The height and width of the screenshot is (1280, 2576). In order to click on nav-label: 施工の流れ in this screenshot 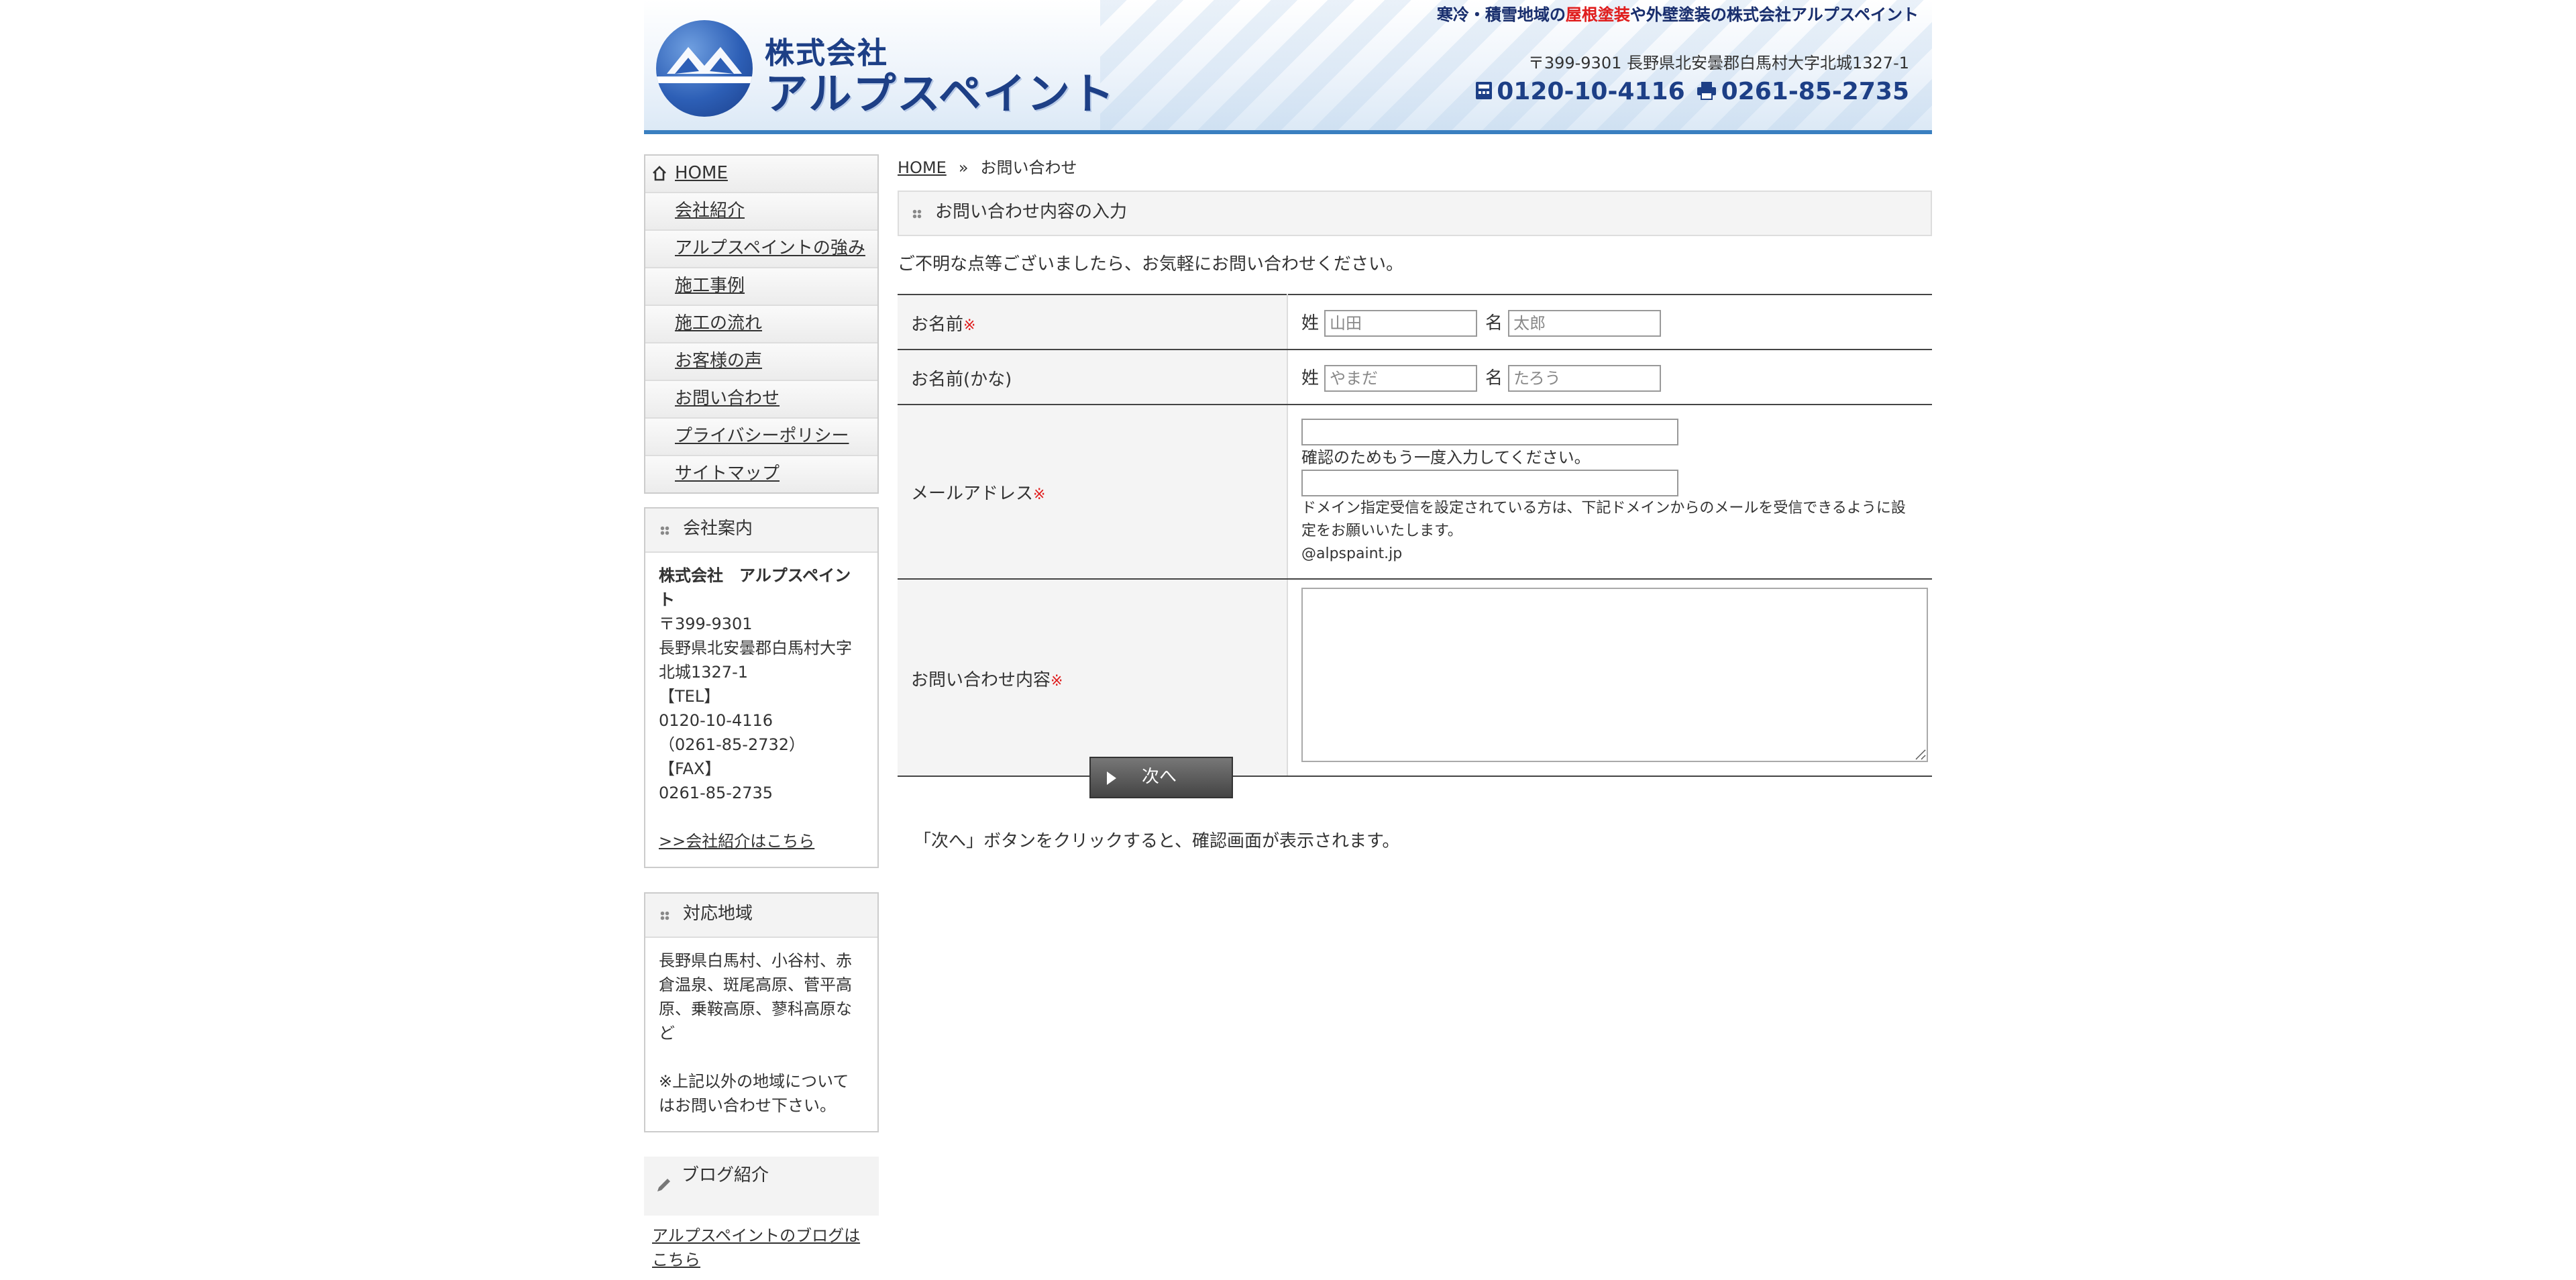, I will do `click(718, 324)`.